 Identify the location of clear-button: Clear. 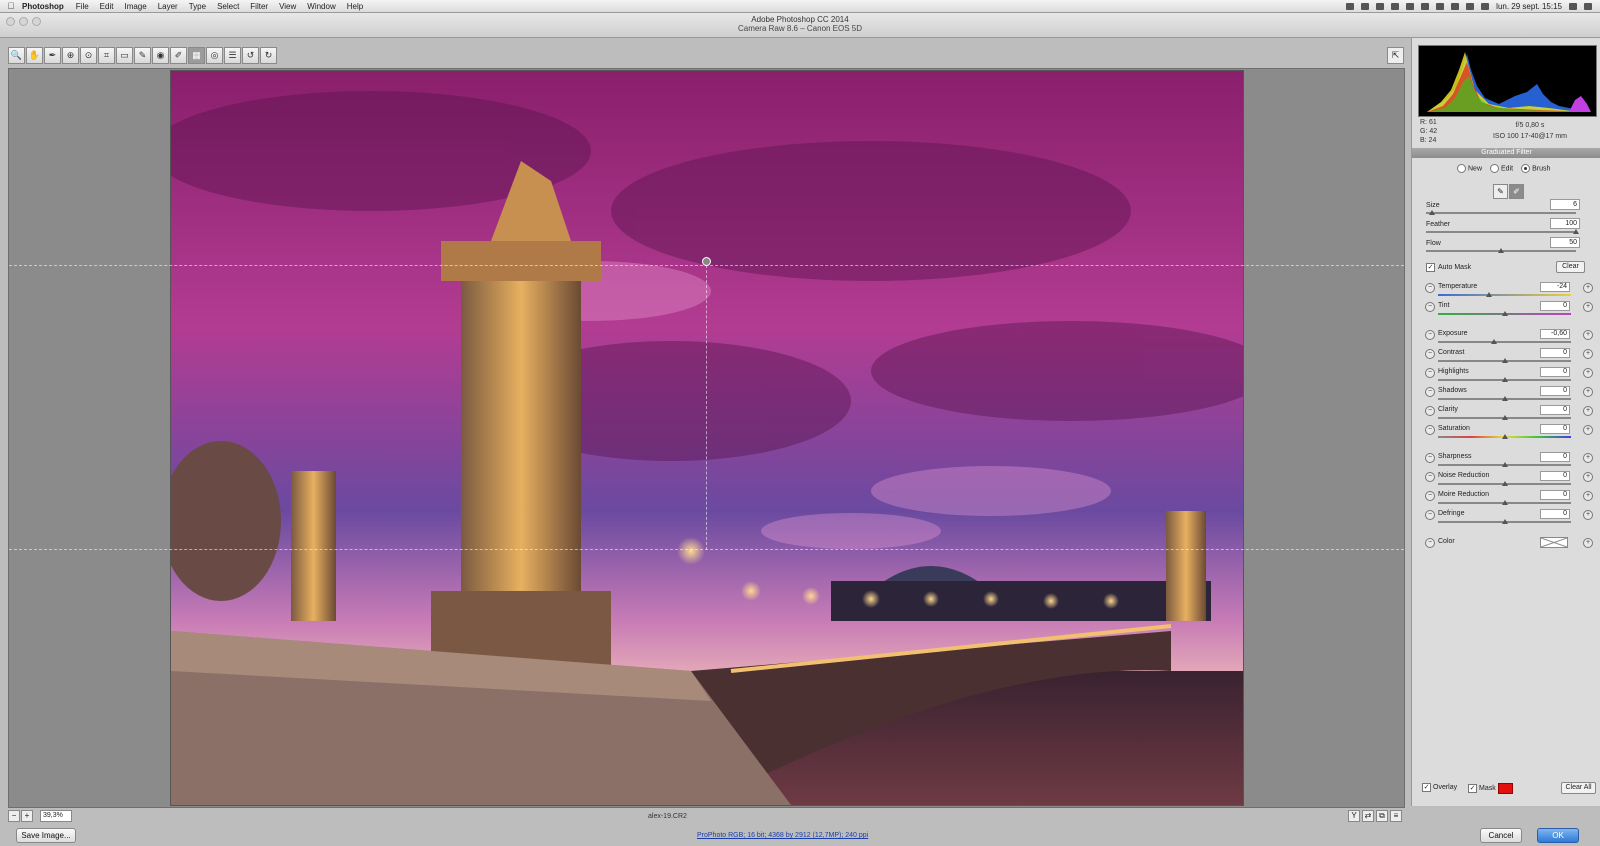
(1570, 267).